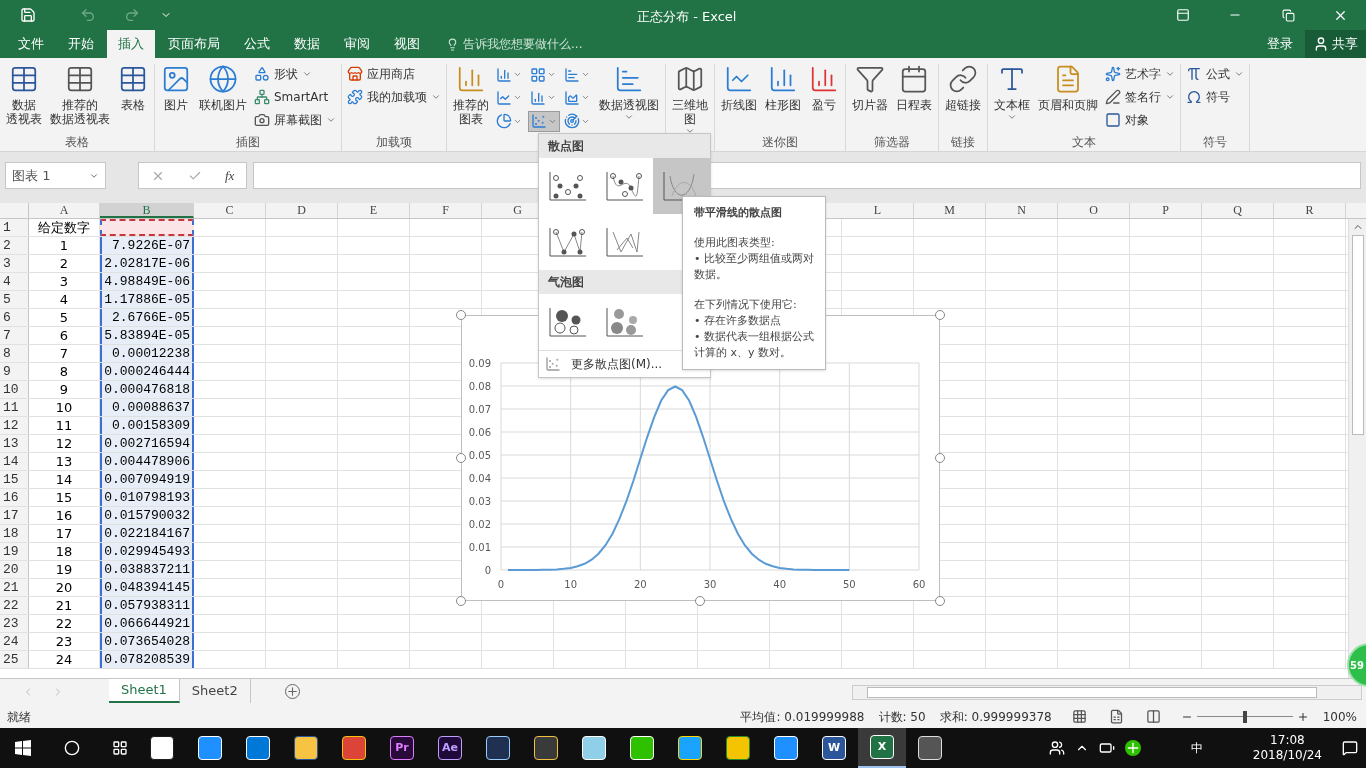 The height and width of the screenshot is (768, 1366). Describe the element at coordinates (80, 98) in the screenshot. I see `ribbon-button: 推荐的 数据透视表` at that location.